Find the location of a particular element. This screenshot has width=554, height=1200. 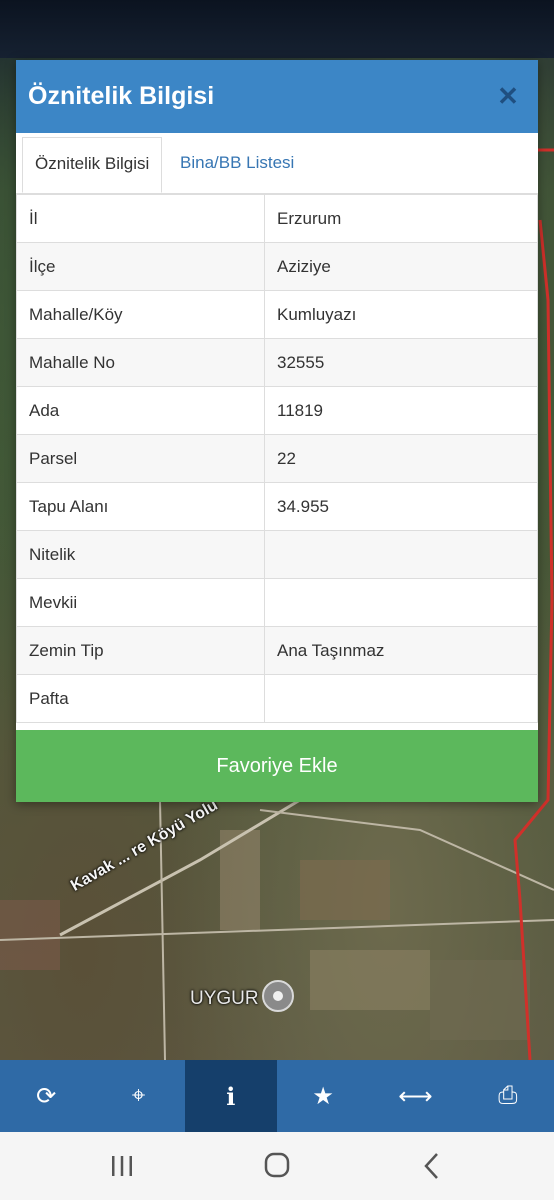

home-icon is located at coordinates (277, 1166).